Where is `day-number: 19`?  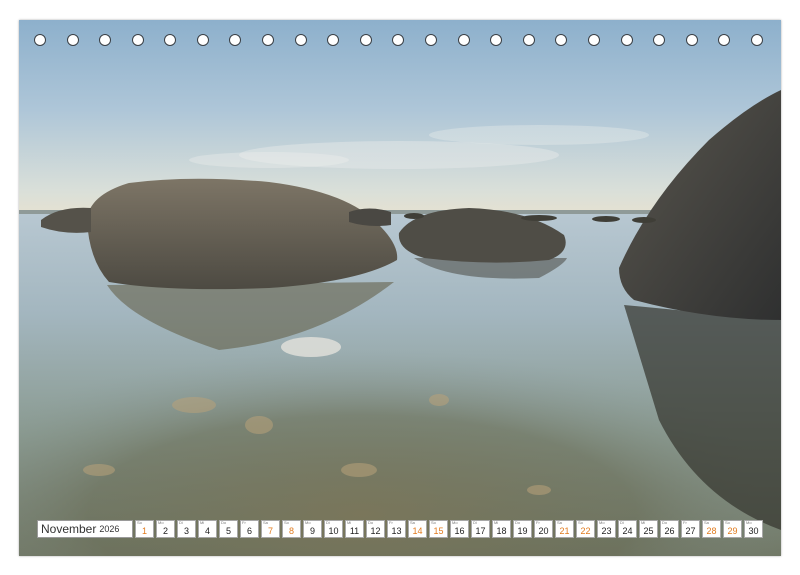
day-number: 19 is located at coordinates (522, 531).